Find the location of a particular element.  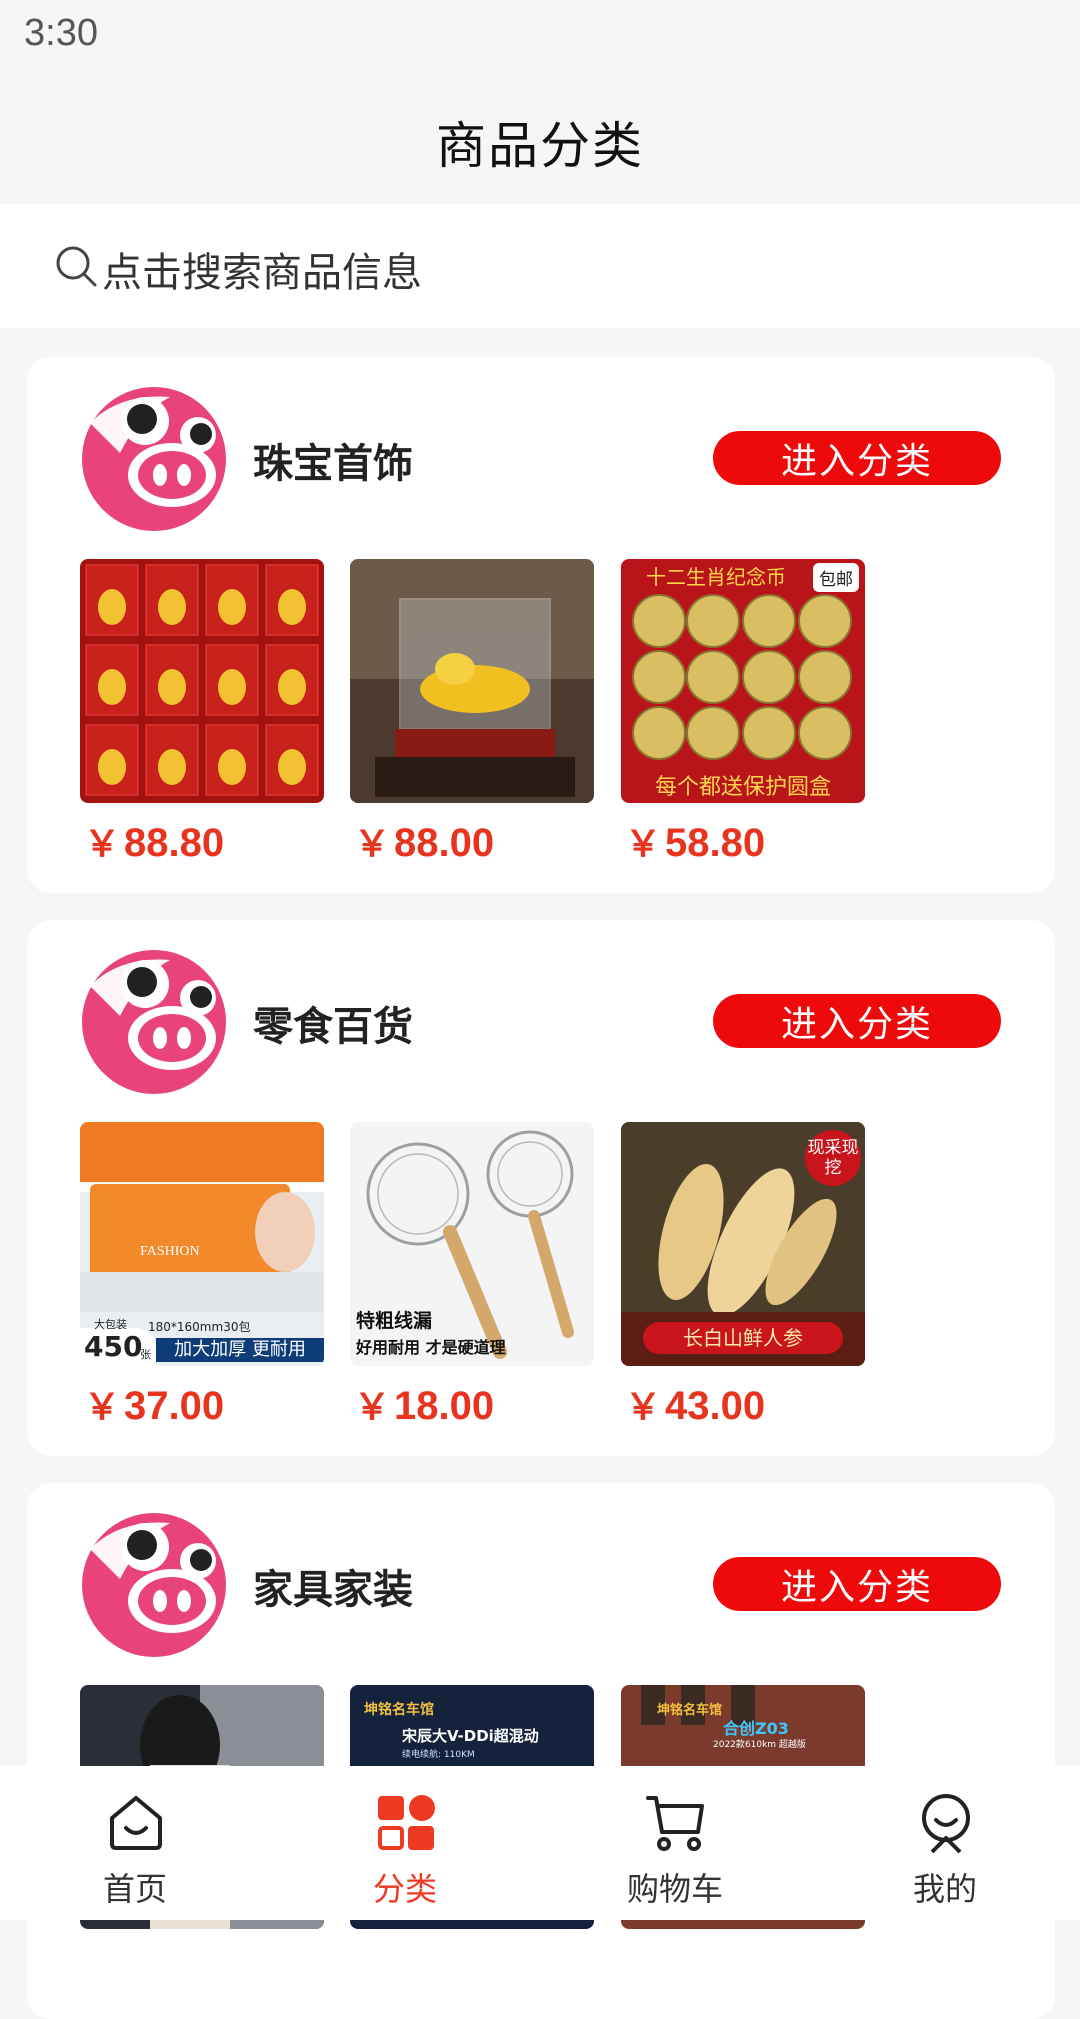

image-caption: 长白山鲜人参 is located at coordinates (743, 1338).